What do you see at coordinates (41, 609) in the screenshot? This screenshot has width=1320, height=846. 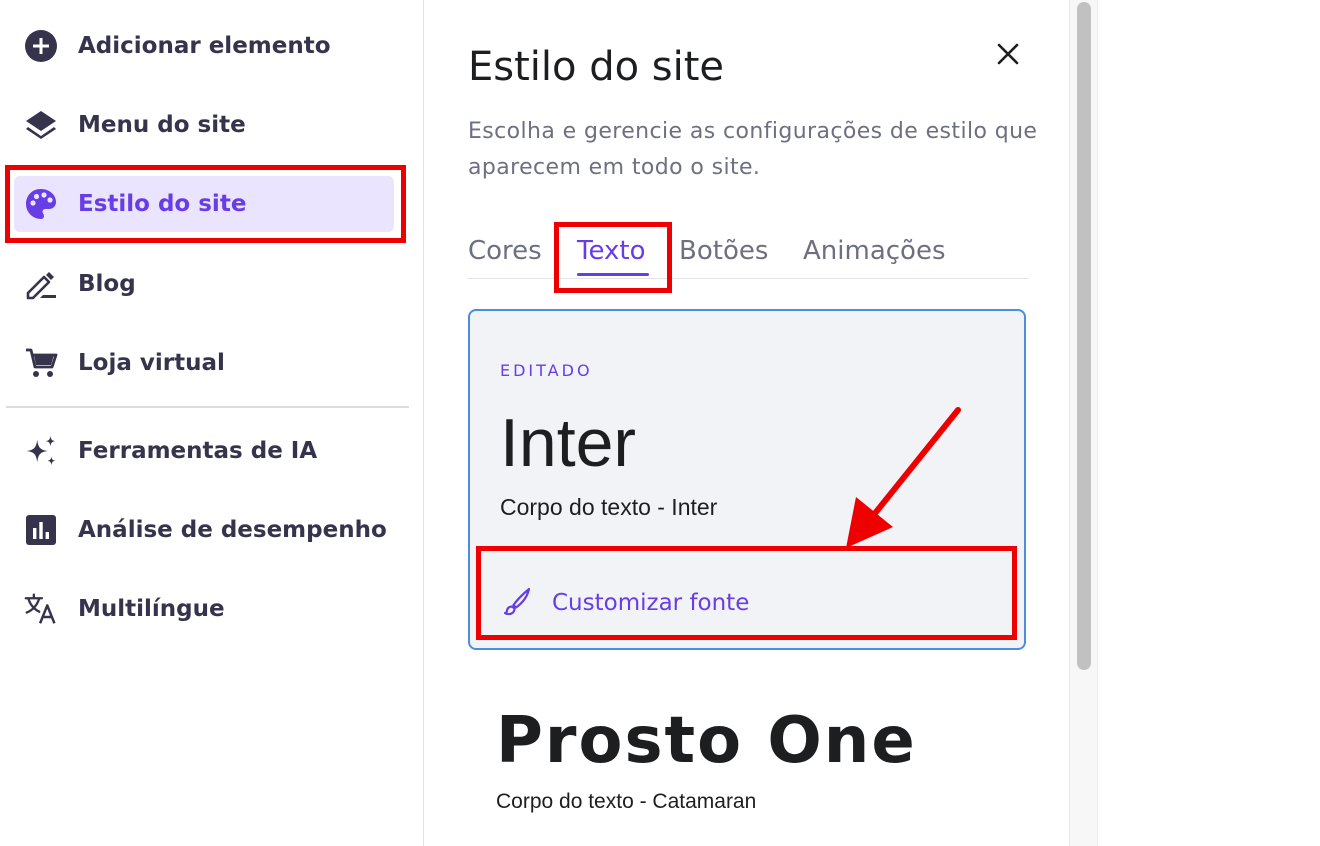 I see `translate-icon` at bounding box center [41, 609].